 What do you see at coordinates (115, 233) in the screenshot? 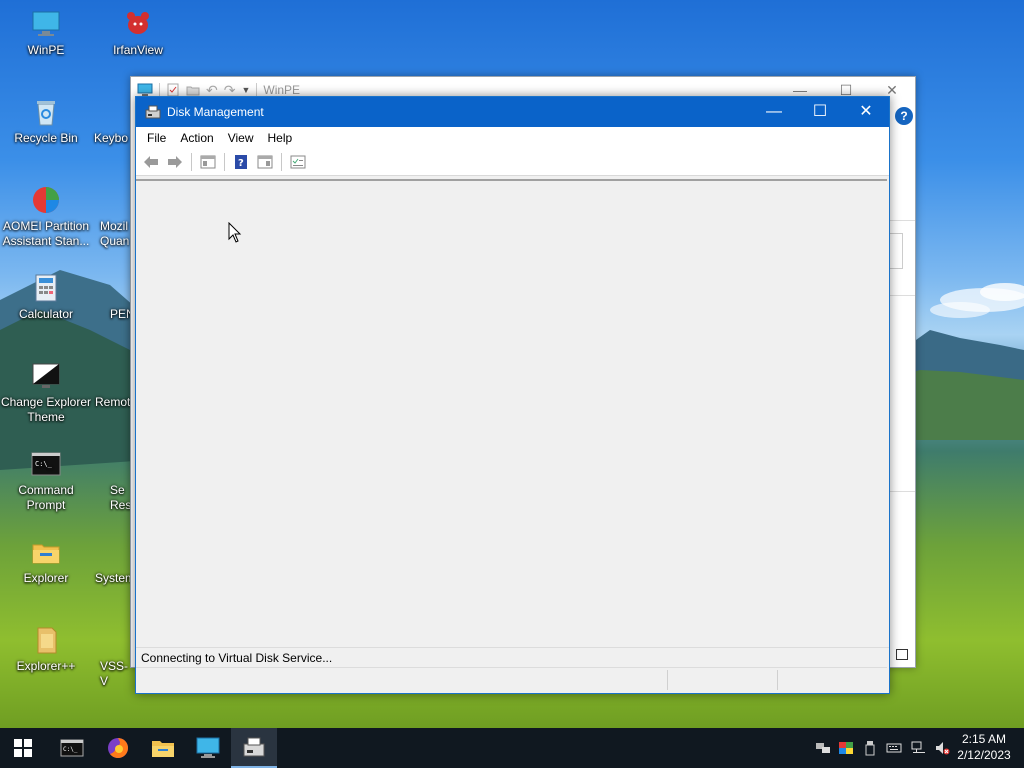
I see `desktop-icon-label: Mozil Quan` at bounding box center [115, 233].